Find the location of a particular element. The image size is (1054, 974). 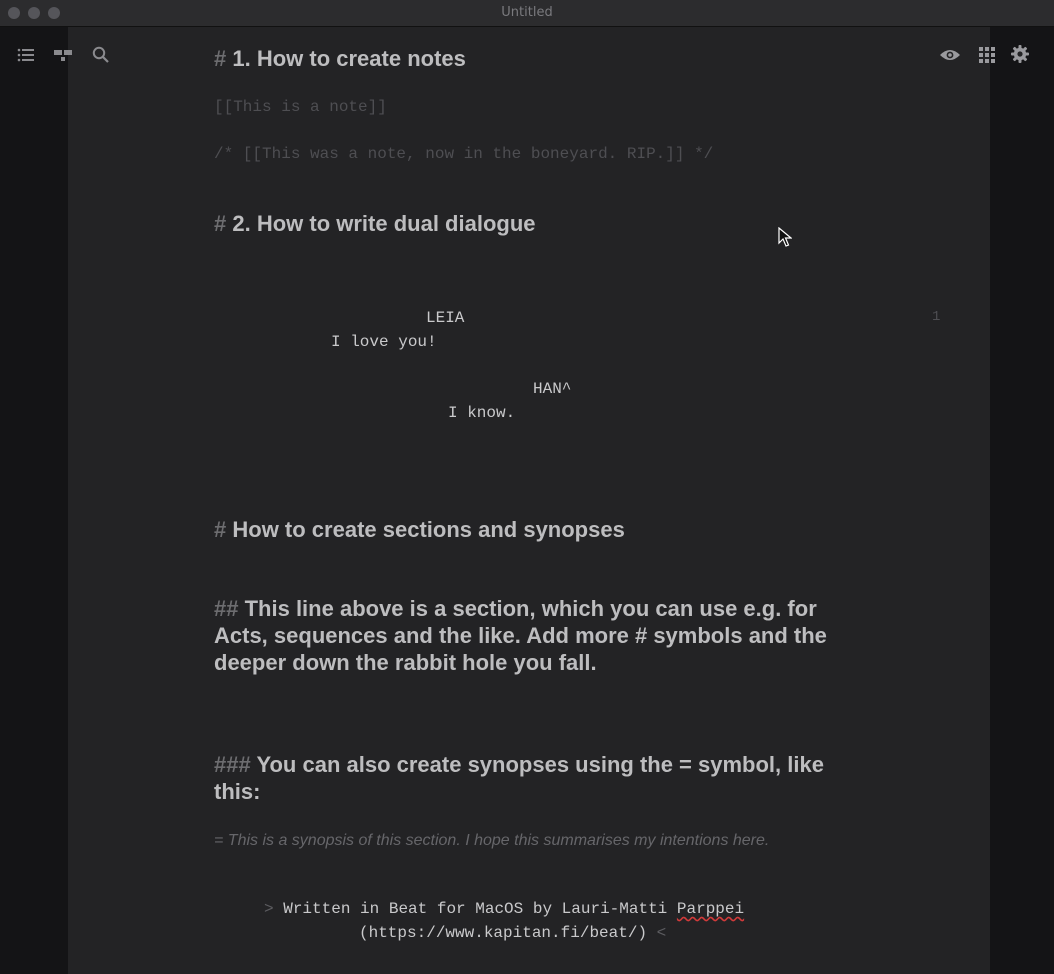

heading-text: How to create sections and synopses is located at coordinates (428, 529).